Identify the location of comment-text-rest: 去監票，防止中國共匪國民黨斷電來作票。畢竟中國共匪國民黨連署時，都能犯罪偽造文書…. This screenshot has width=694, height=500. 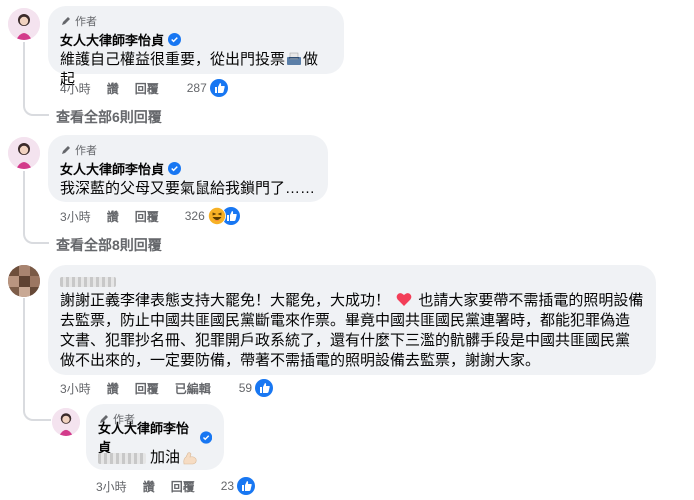
(345, 340).